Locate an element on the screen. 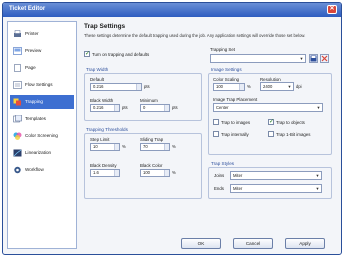 This screenshot has width=345, height=257. resolution-select: 2400 ▼ is located at coordinates (277, 86).